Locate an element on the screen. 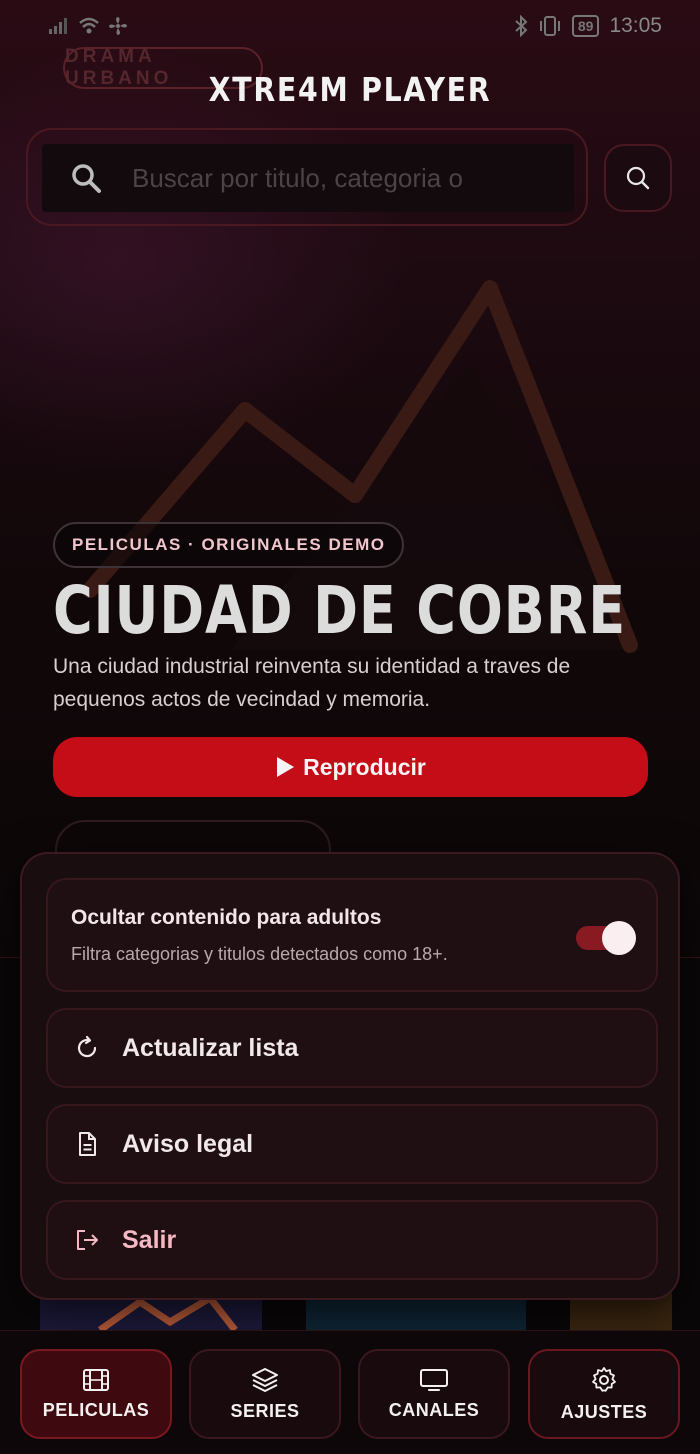 The width and height of the screenshot is (700, 1454). search-container is located at coordinates (307, 177).